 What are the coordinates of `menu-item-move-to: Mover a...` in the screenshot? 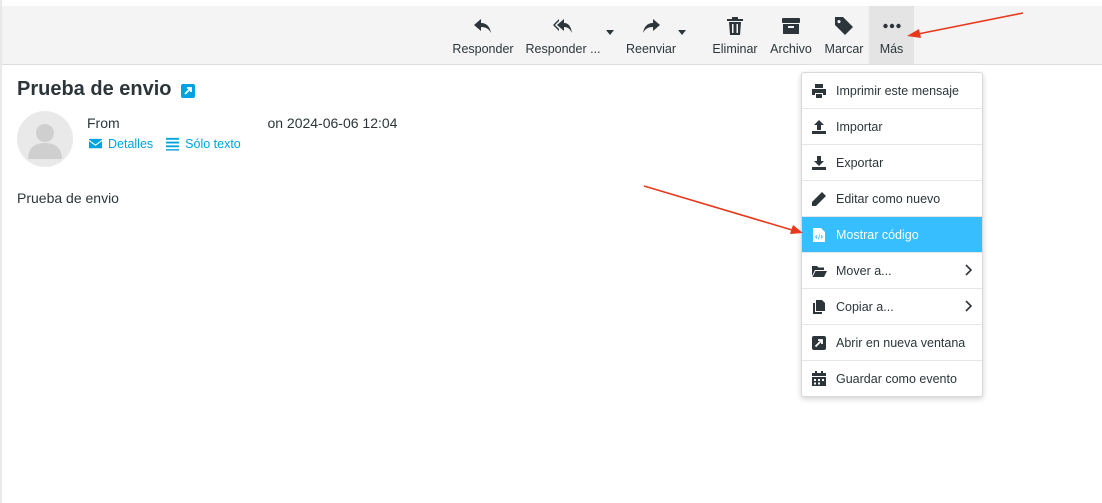 It's located at (892, 271).